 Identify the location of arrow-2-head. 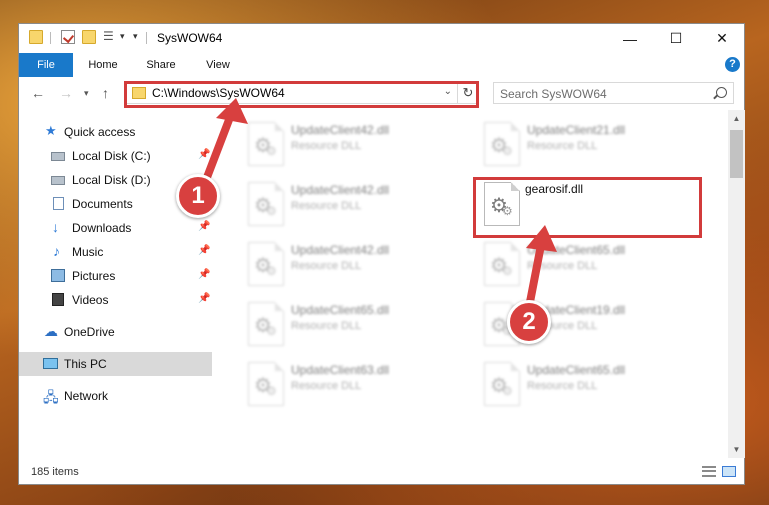
(541, 238).